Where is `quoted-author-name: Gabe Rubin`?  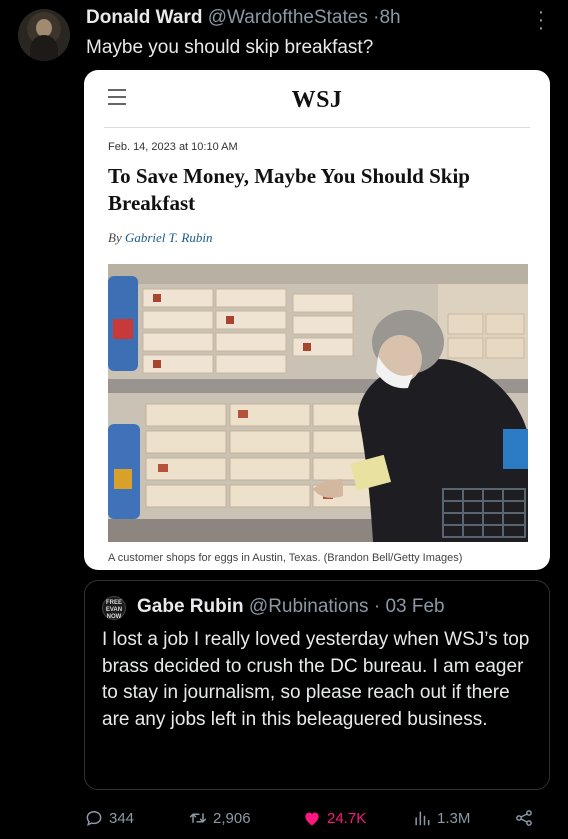
quoted-author-name: Gabe Rubin is located at coordinates (190, 606).